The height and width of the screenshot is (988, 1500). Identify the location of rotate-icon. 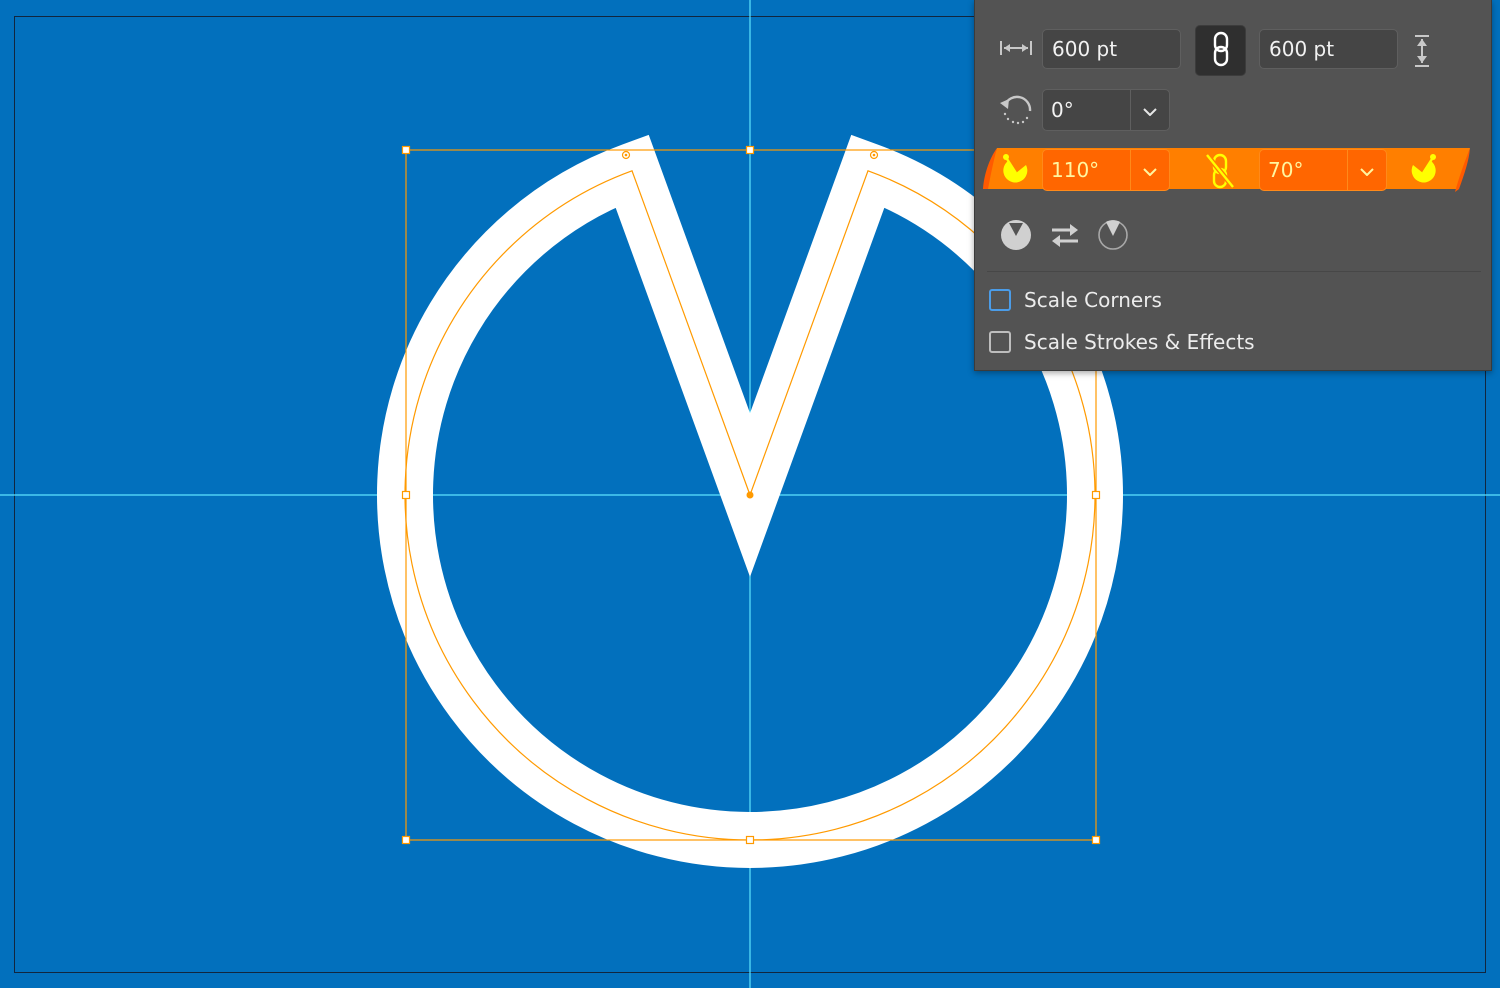
(1017, 109).